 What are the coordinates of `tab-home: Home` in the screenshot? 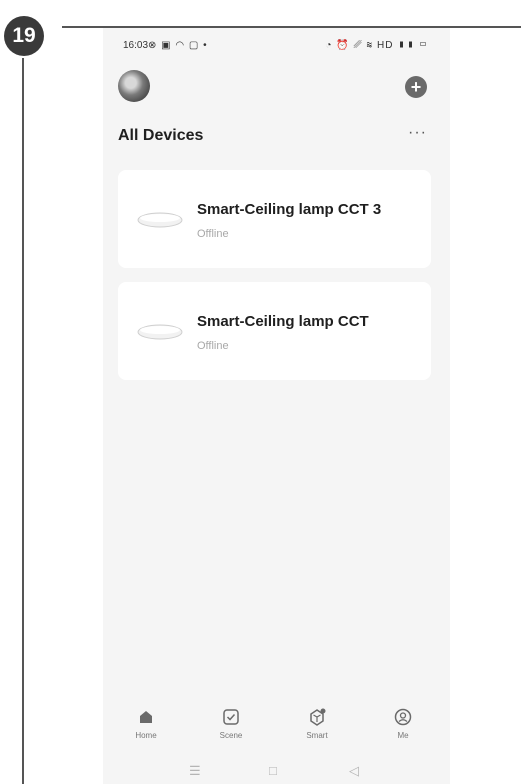 It's located at (146, 723).